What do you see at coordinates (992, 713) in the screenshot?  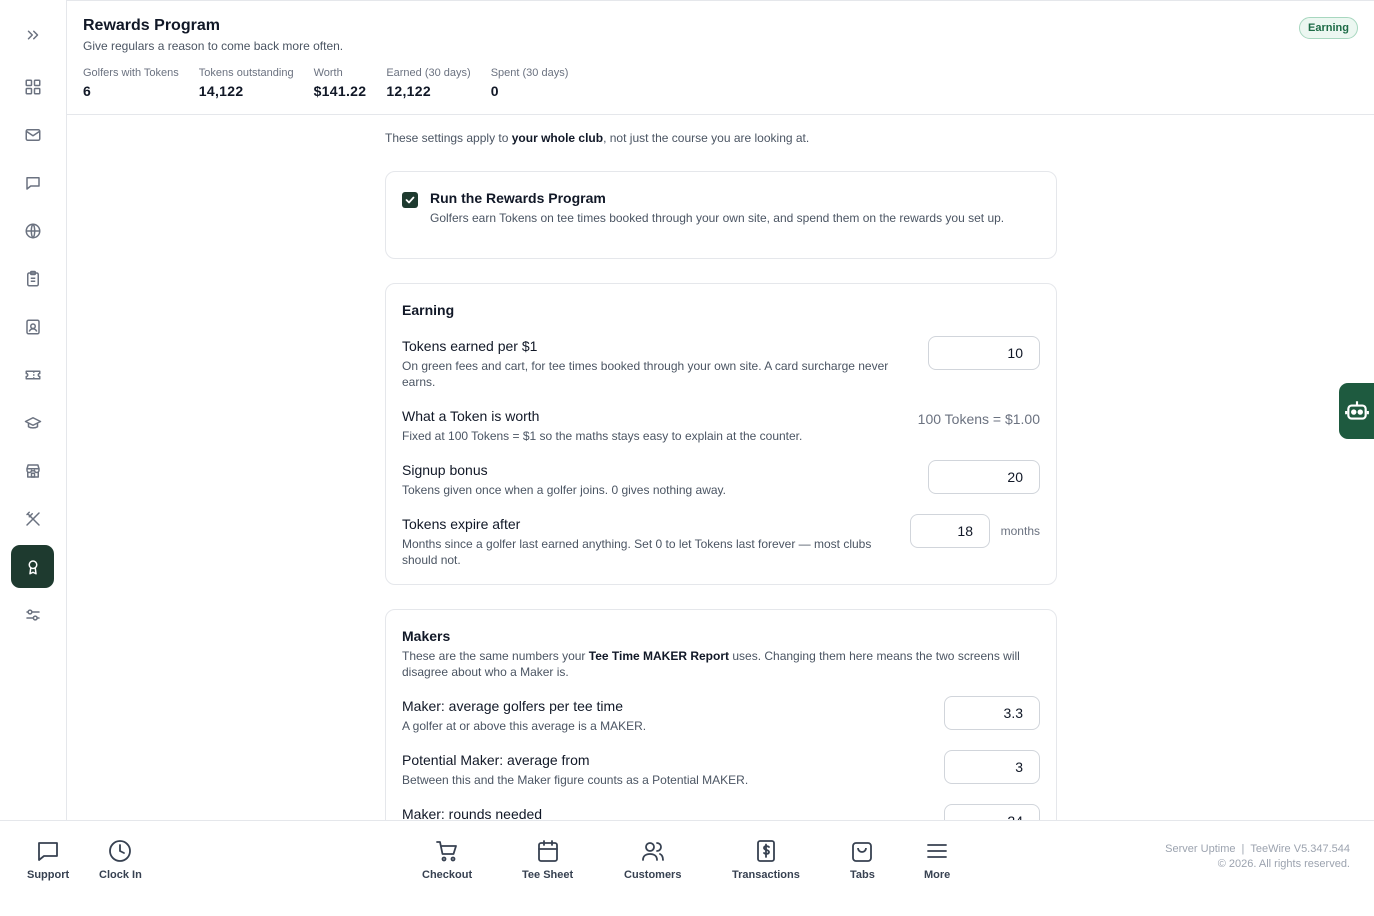 I see `avg-golfers-input` at bounding box center [992, 713].